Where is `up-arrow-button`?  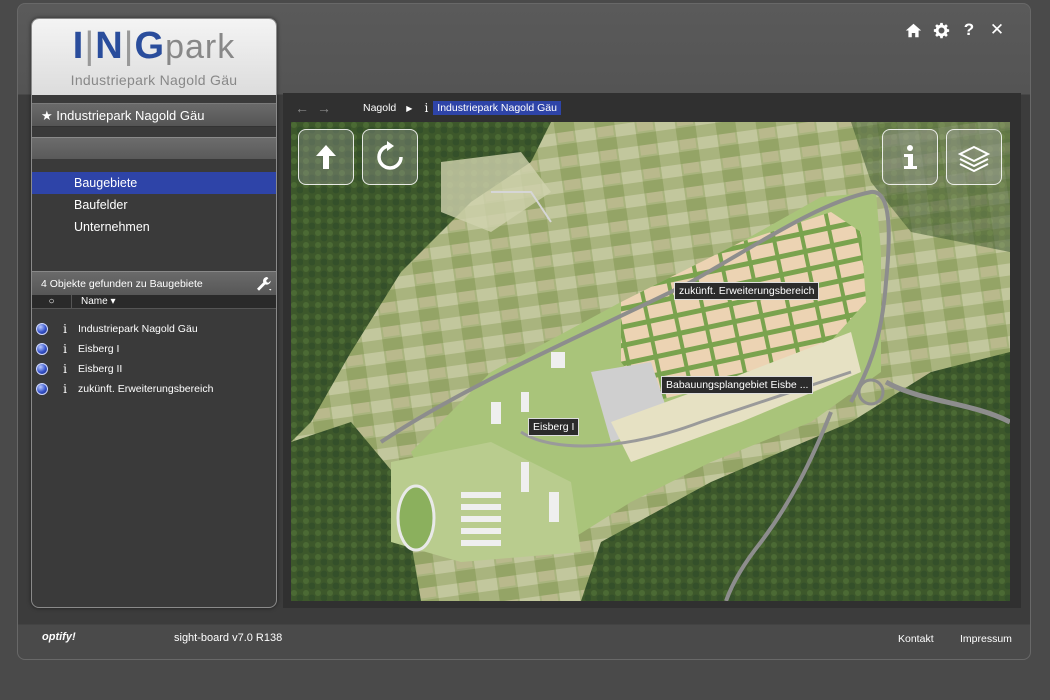 up-arrow-button is located at coordinates (326, 157).